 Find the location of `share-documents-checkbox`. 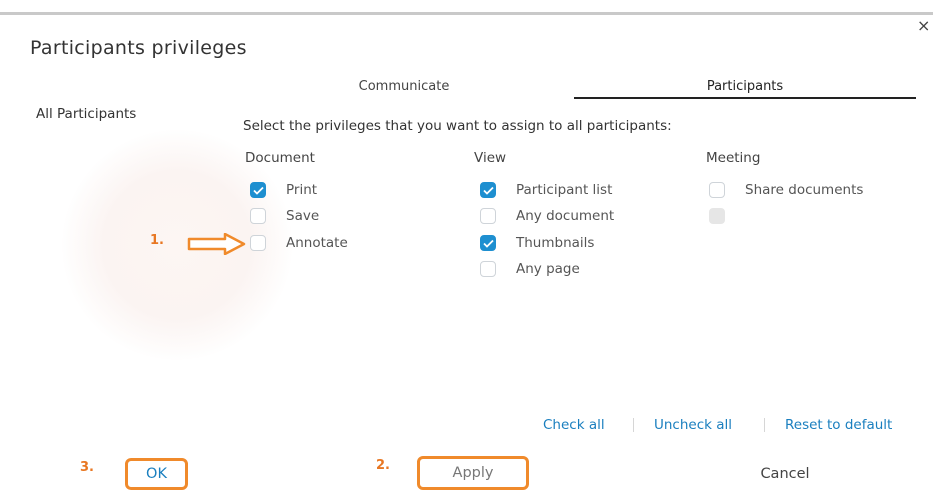

share-documents-checkbox is located at coordinates (717, 190).